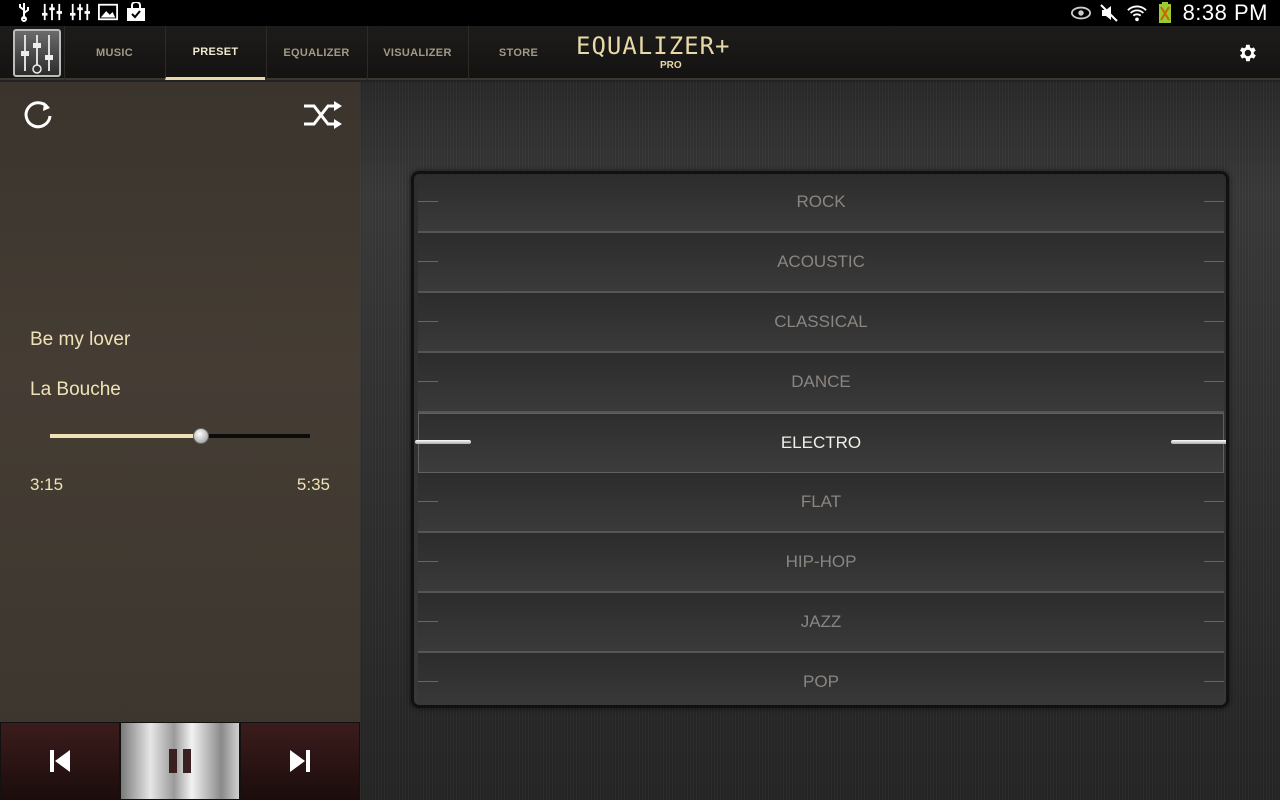 The height and width of the screenshot is (800, 1280). Describe the element at coordinates (108, 12) in the screenshot. I see `gallery-icon` at that location.